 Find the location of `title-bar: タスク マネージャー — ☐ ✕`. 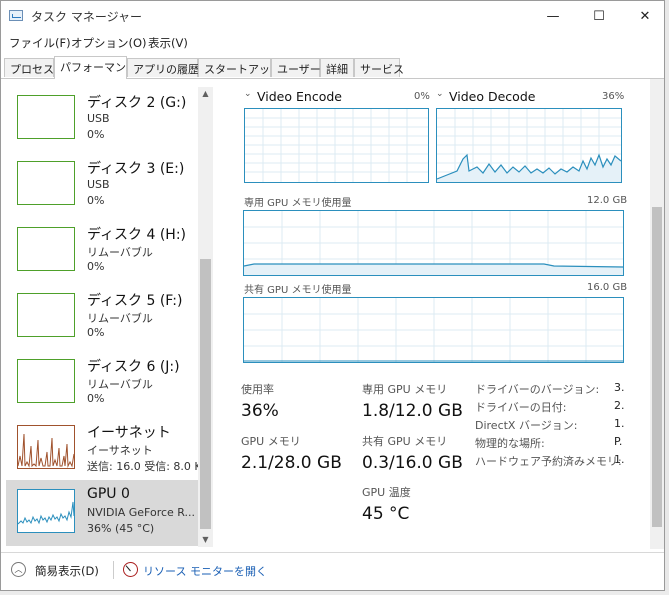

title-bar: タスク マネージャー — ☐ ✕ is located at coordinates (332, 16).